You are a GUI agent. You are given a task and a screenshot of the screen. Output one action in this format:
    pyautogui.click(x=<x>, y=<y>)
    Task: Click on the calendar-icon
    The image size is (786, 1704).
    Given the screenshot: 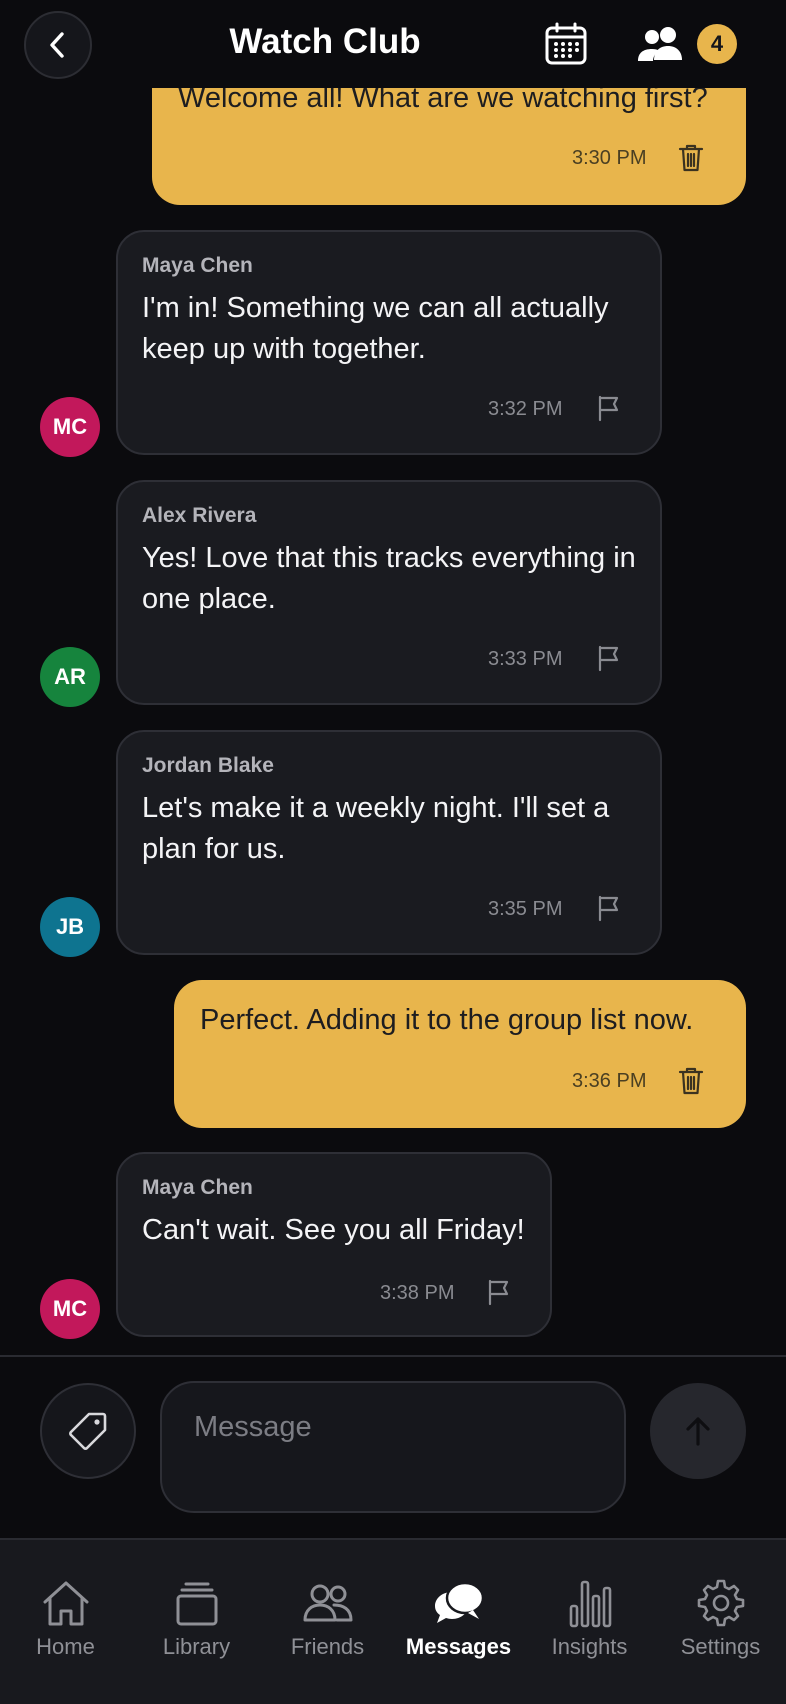 What is the action you would take?
    pyautogui.click(x=566, y=44)
    